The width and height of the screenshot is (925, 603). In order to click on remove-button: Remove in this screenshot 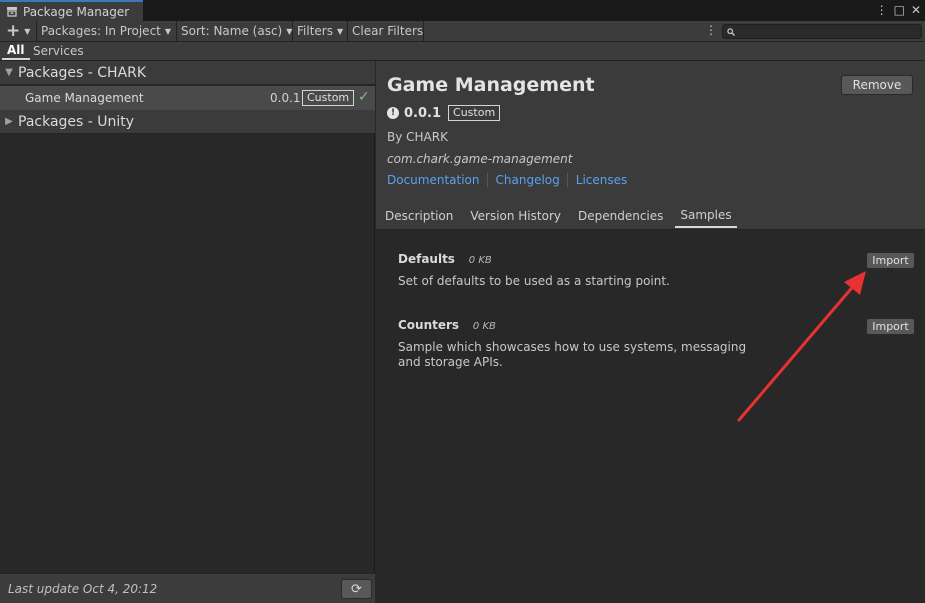, I will do `click(877, 85)`.